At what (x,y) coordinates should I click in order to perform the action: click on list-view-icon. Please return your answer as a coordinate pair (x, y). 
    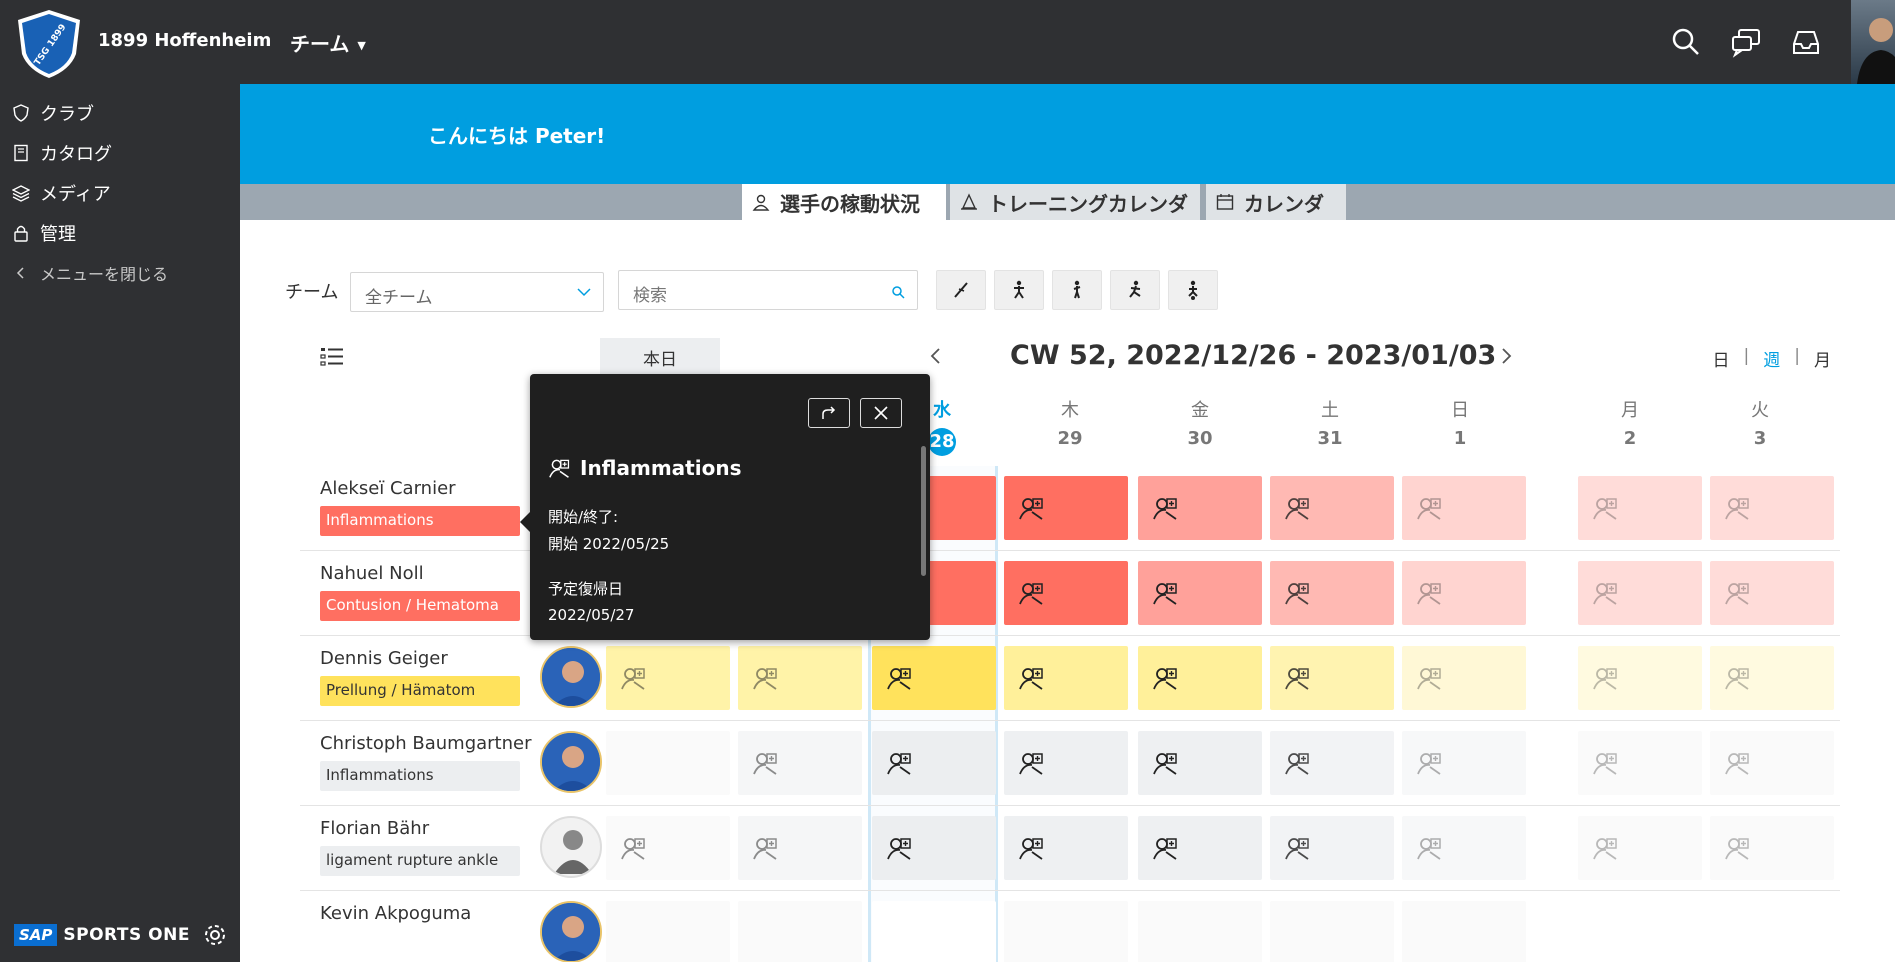
    Looking at the image, I should click on (332, 357).